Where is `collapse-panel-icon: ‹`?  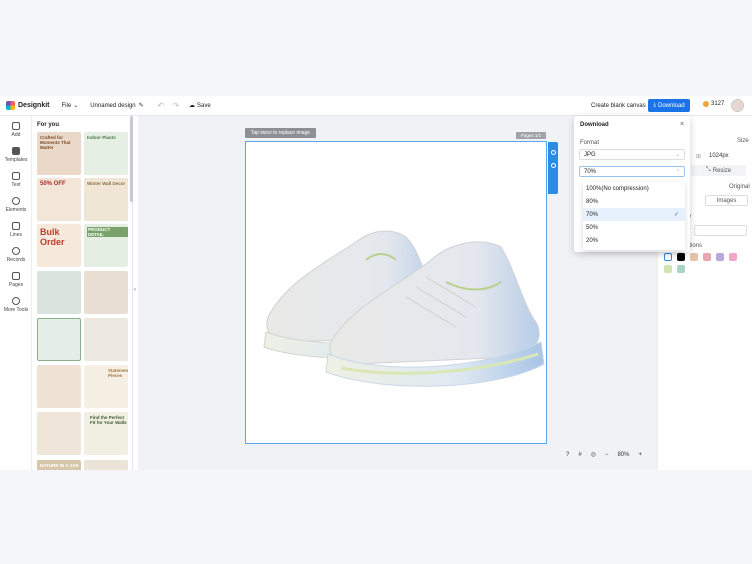
collapse-panel-icon: ‹ is located at coordinates (135, 290).